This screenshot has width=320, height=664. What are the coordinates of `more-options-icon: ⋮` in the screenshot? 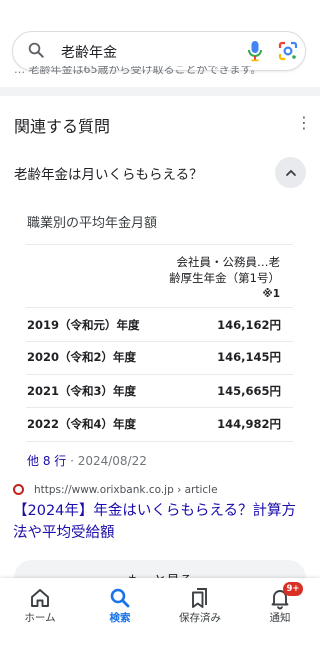 It's located at (304, 123).